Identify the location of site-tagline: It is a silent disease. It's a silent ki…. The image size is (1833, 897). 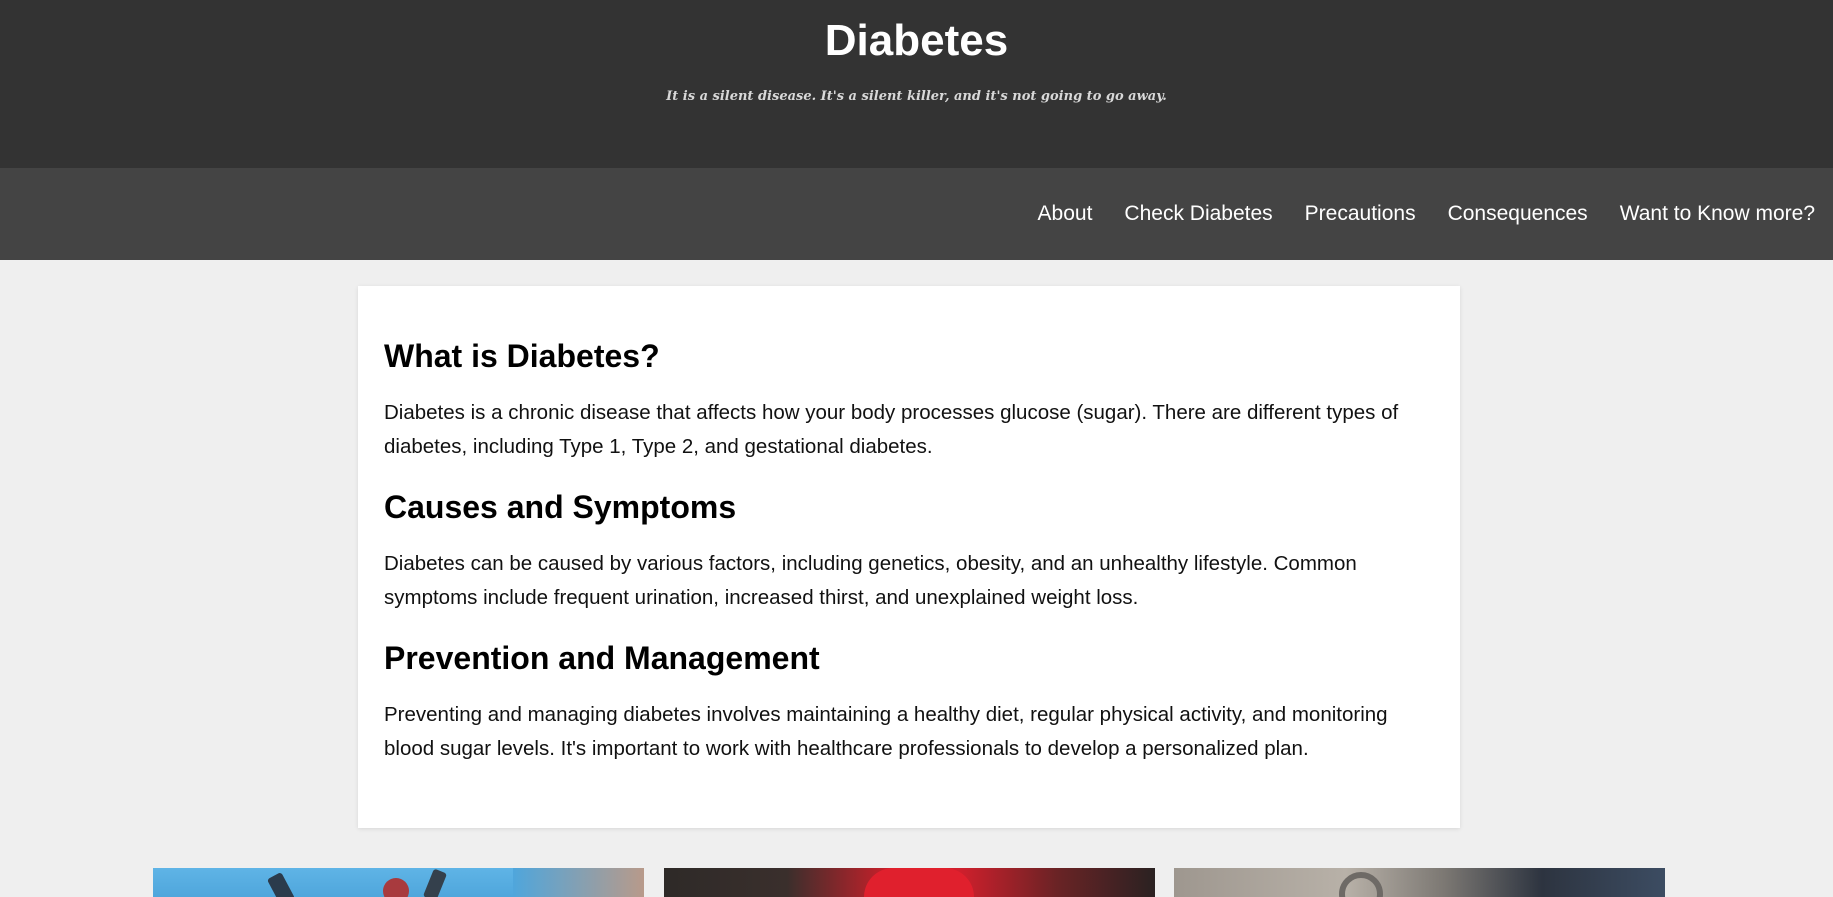
(916, 96).